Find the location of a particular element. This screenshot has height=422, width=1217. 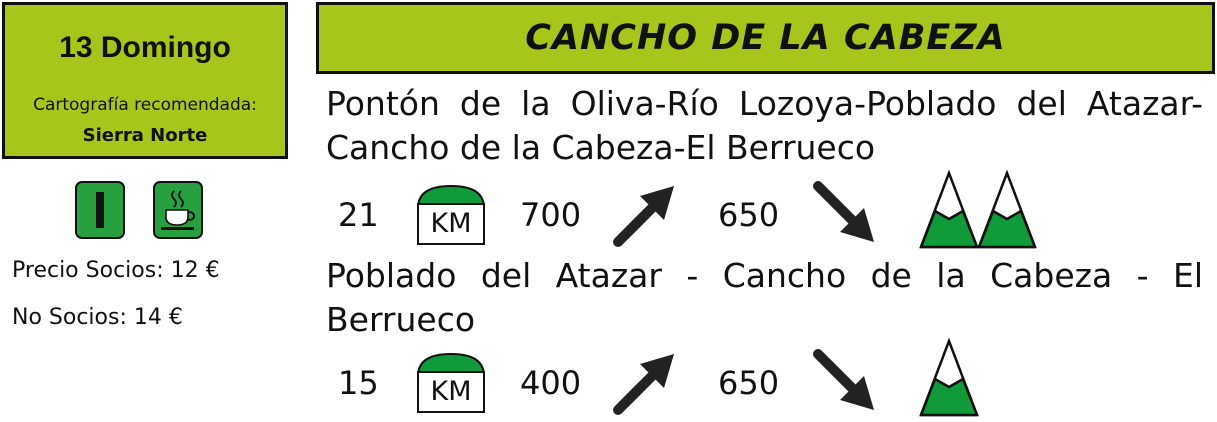

price-non-members: No Socios: 14 € is located at coordinates (97, 317).